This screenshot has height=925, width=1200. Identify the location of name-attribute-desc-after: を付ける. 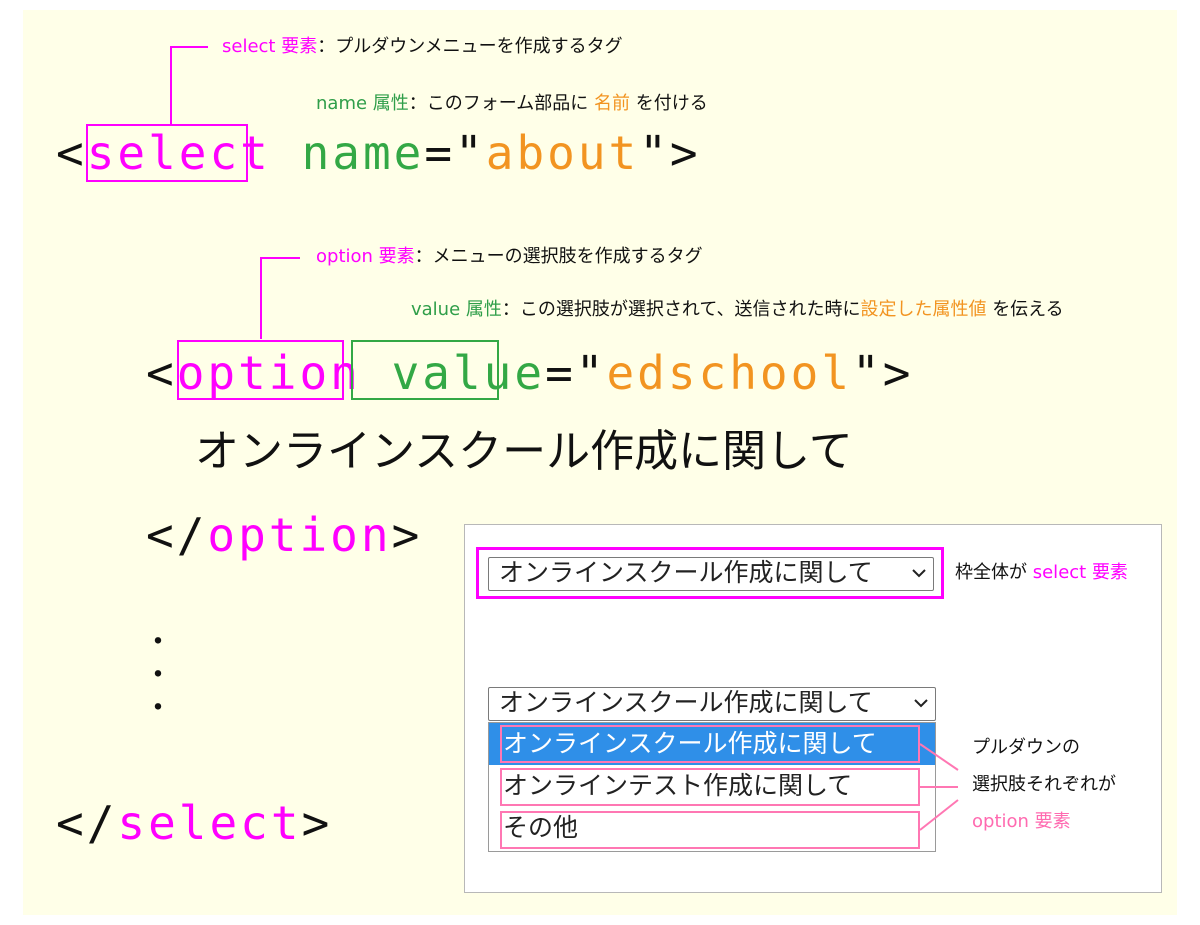
(671, 103).